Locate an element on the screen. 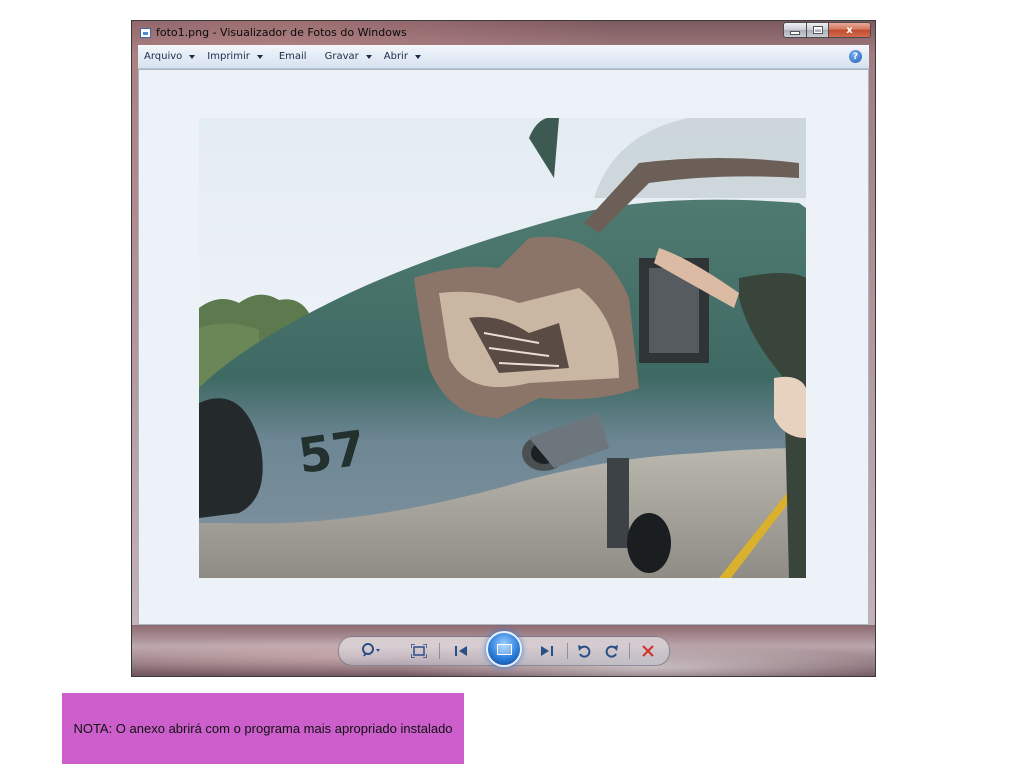 This screenshot has width=1024, height=768. playback-controls is located at coordinates (504, 649).